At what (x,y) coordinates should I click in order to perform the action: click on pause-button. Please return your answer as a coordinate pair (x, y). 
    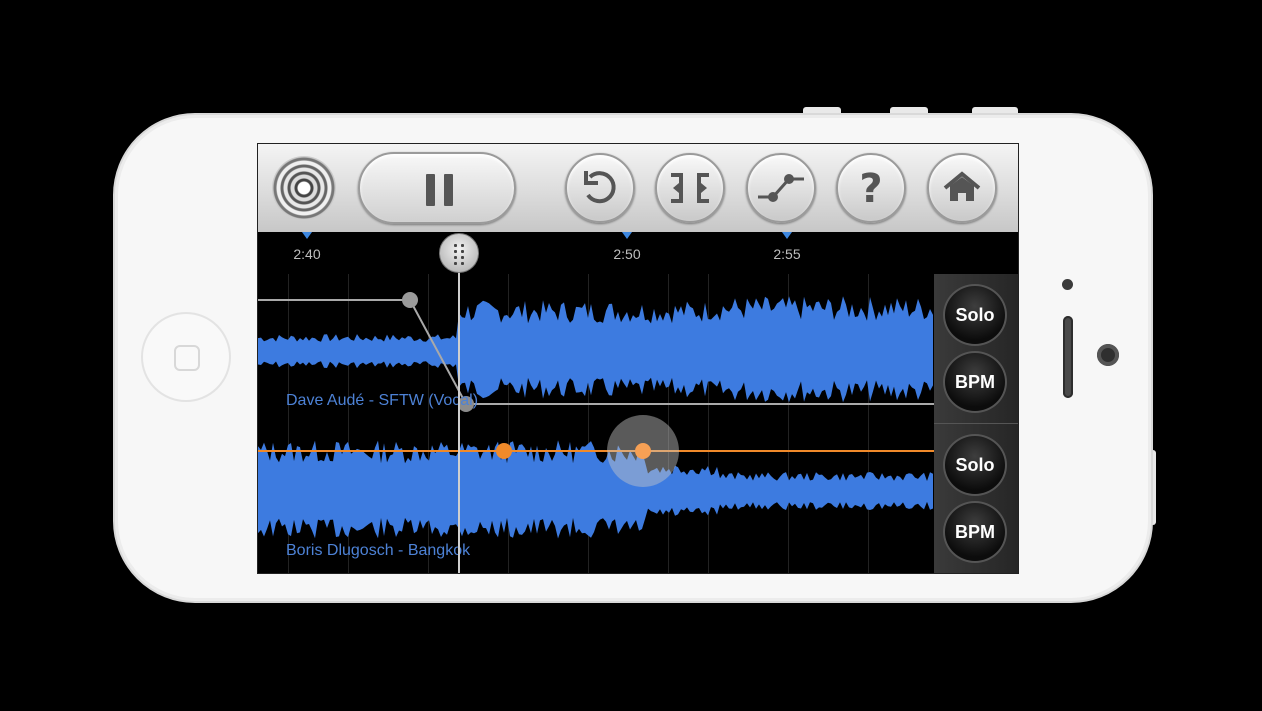
    Looking at the image, I should click on (437, 188).